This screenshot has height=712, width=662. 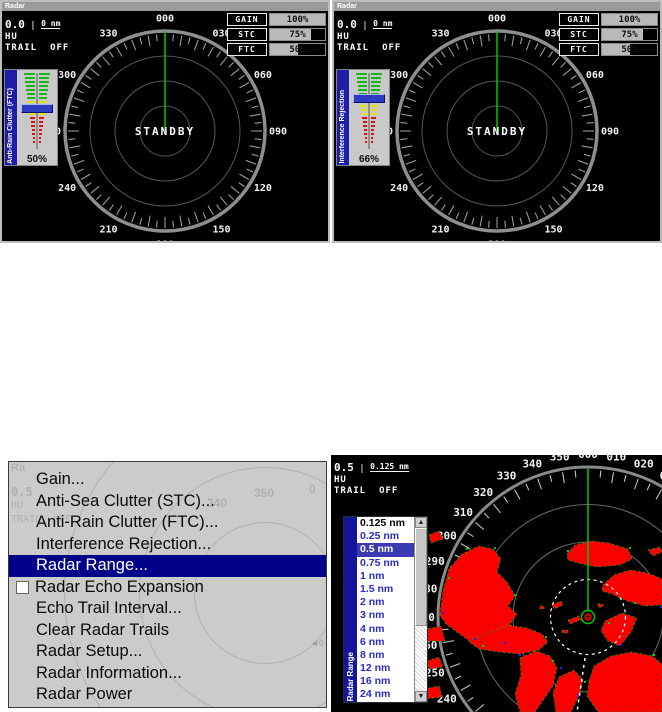 What do you see at coordinates (389, 467) in the screenshot?
I see `status-range-units: 0.125 nm` at bounding box center [389, 467].